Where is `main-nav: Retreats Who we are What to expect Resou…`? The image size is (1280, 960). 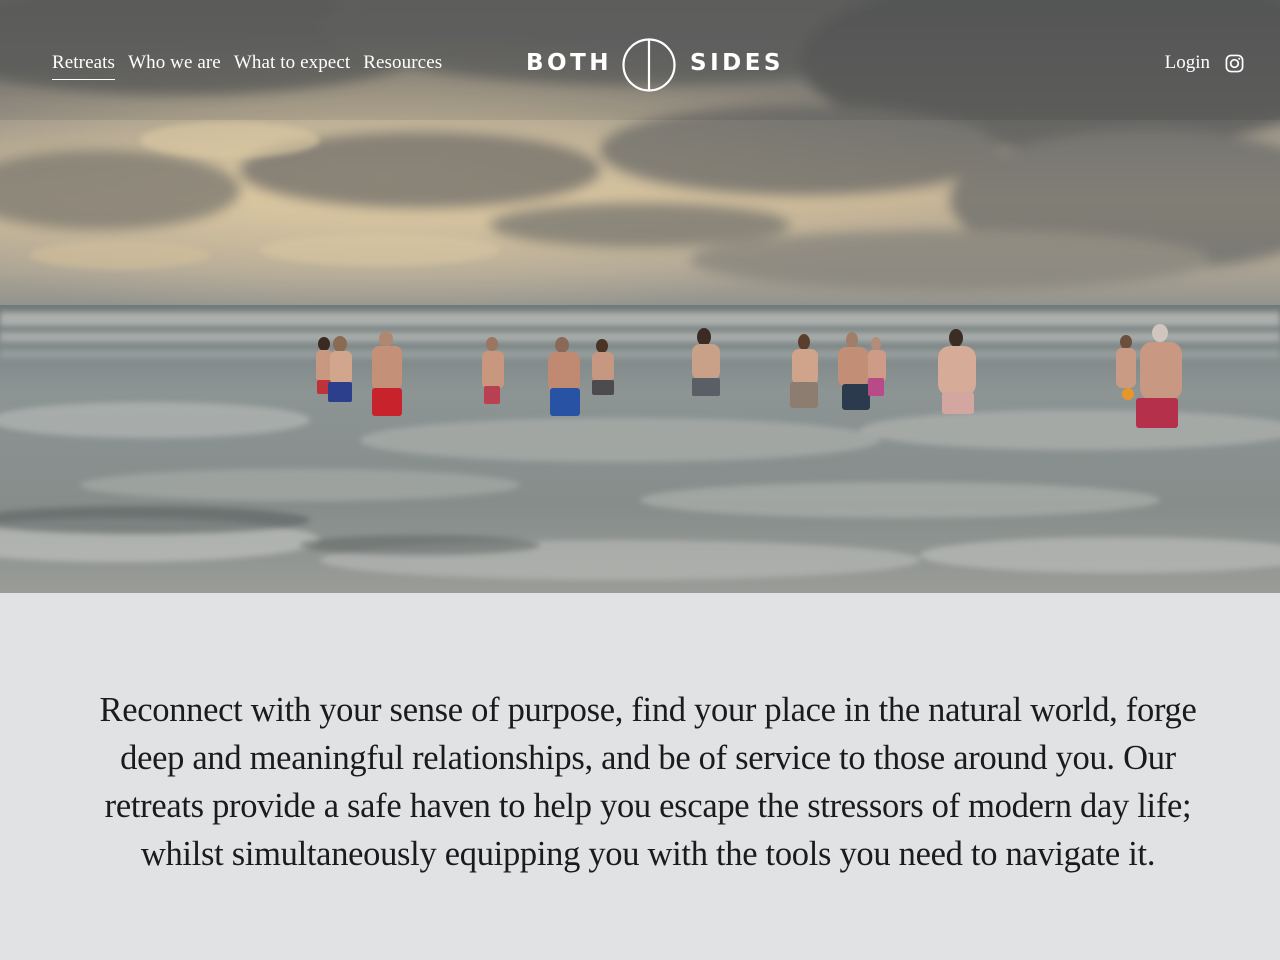 main-nav: Retreats Who we are What to expect Resou… is located at coordinates (247, 66).